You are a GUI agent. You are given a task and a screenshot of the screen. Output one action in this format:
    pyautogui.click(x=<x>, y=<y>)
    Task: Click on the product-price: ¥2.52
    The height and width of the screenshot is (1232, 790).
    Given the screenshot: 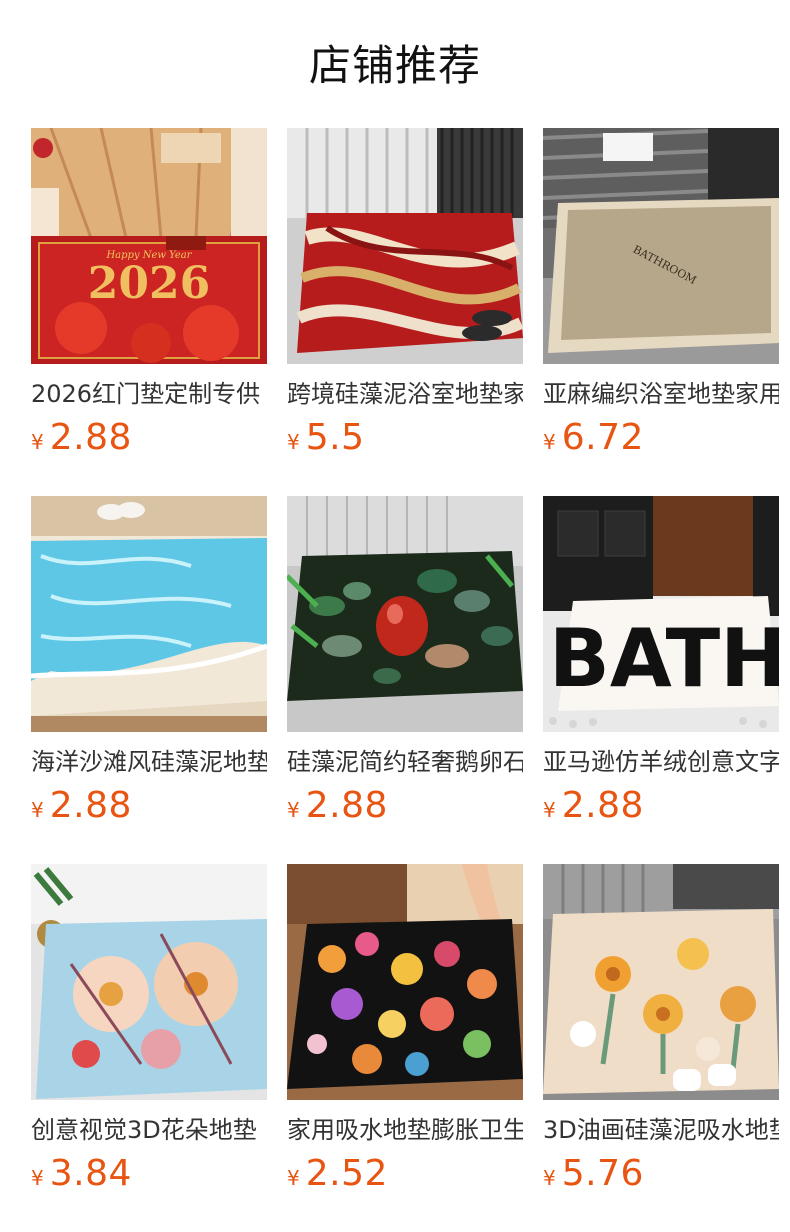 What is the action you would take?
    pyautogui.click(x=405, y=1174)
    